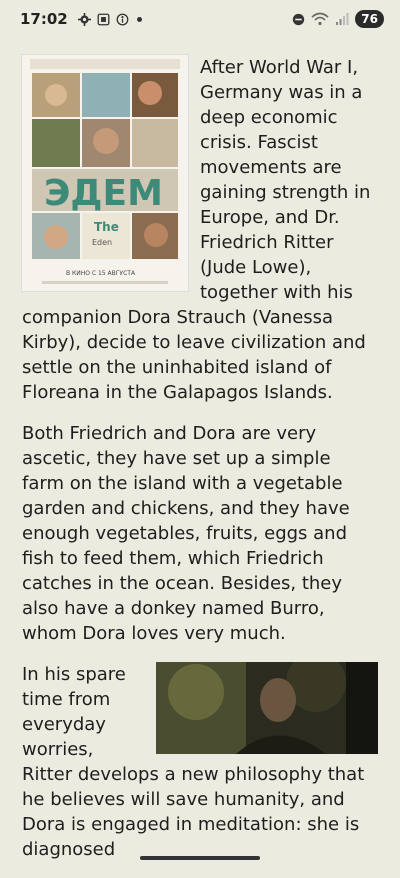  I want to click on status-right: 76, so click(338, 19).